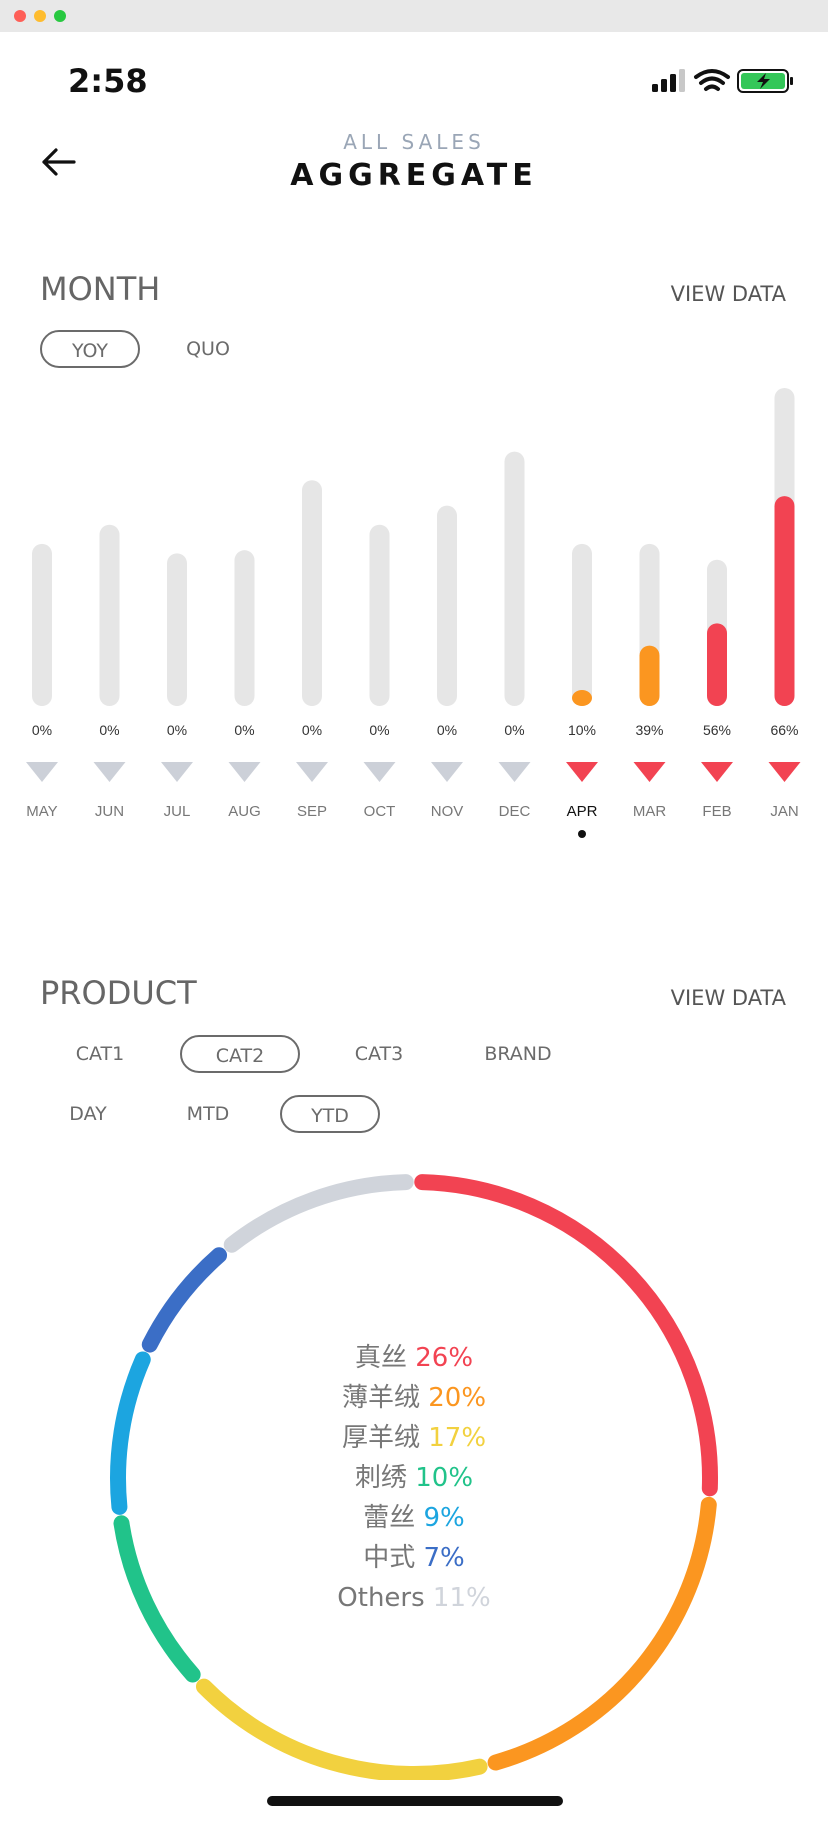 The height and width of the screenshot is (1824, 828). Describe the element at coordinates (208, 1114) in the screenshot. I see `period-tab-mtd: MTD` at that location.